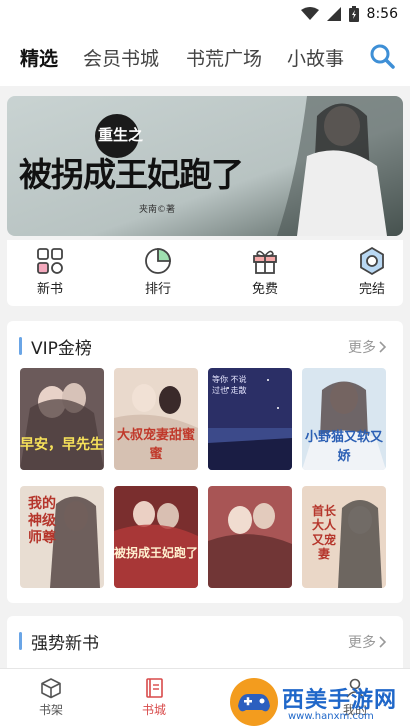  Describe the element at coordinates (224, 57) in the screenshot. I see `tab-book-square: 书荒广场` at that location.